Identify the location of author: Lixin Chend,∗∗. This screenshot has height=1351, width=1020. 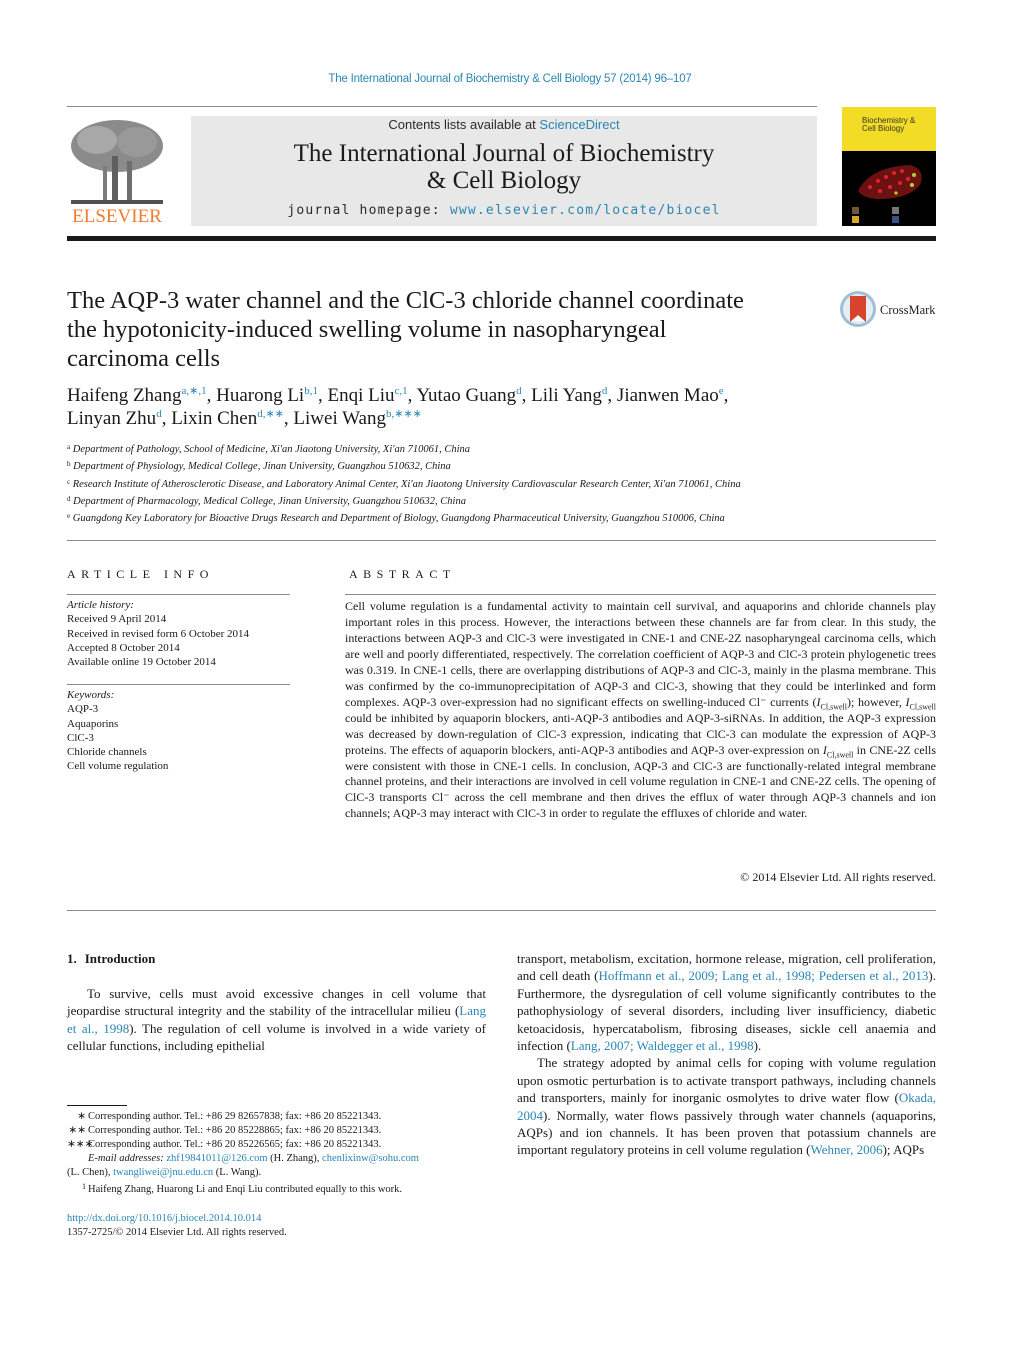
(227, 418).